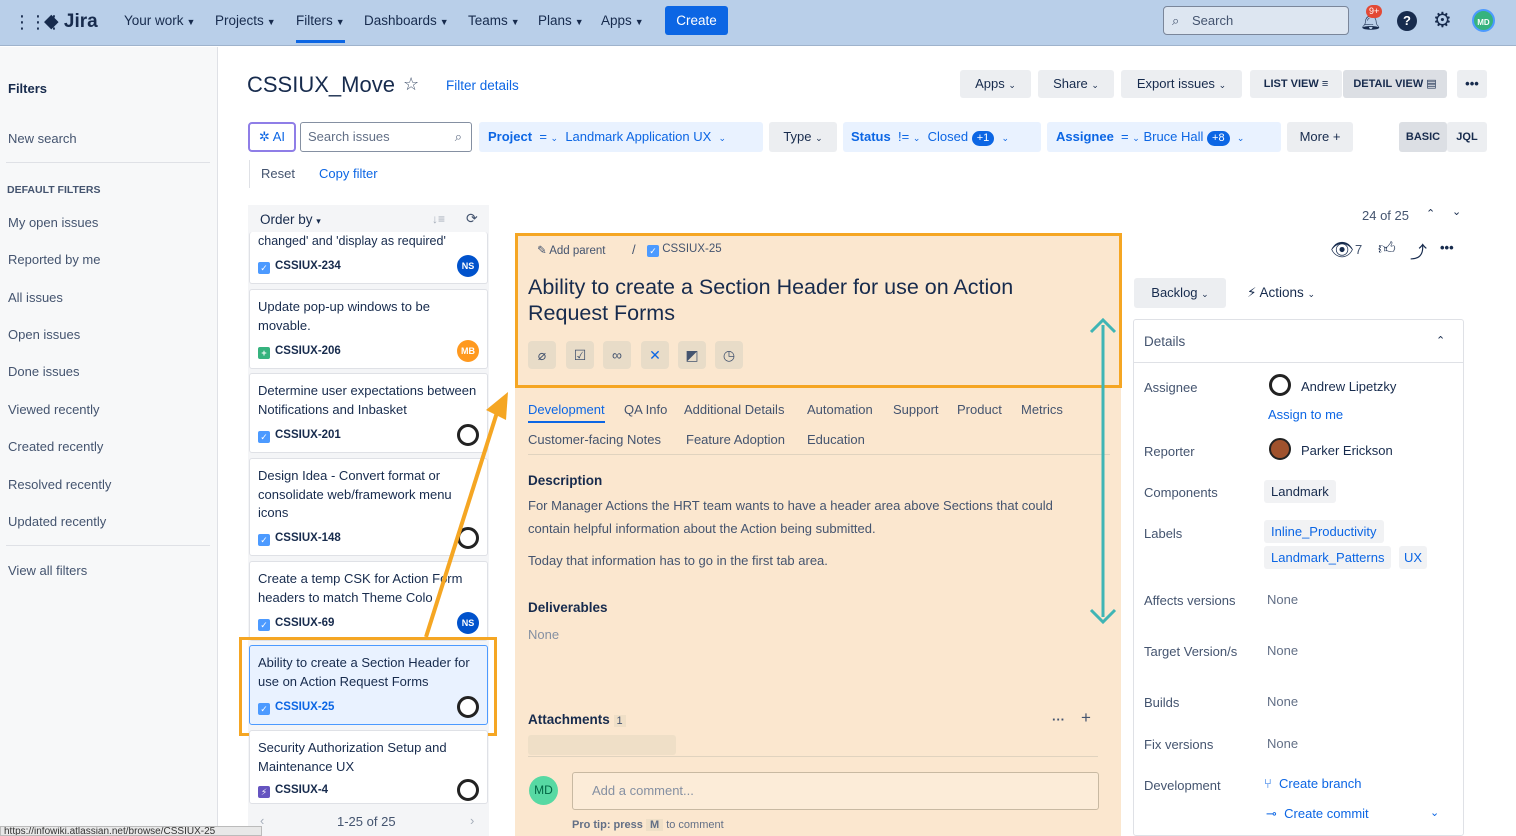 The image size is (1516, 836). What do you see at coordinates (1268, 783) in the screenshot?
I see `branch-icon: ⑂` at bounding box center [1268, 783].